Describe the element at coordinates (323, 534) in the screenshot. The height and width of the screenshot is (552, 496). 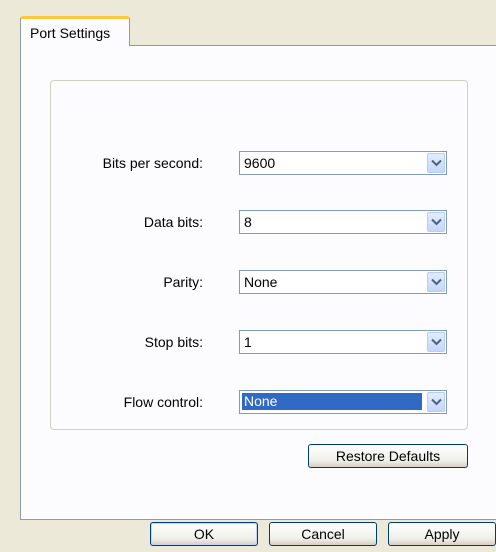
I see `cancel-button: Cancel` at that location.